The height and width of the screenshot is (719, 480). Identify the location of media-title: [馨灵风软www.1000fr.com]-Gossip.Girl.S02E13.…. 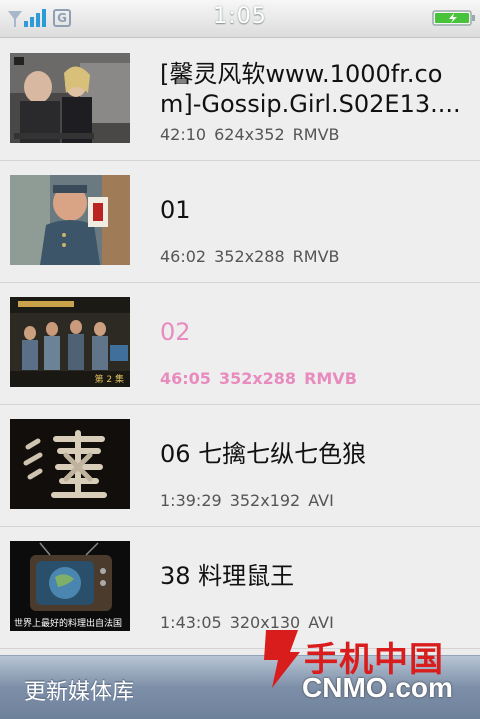
(310, 89).